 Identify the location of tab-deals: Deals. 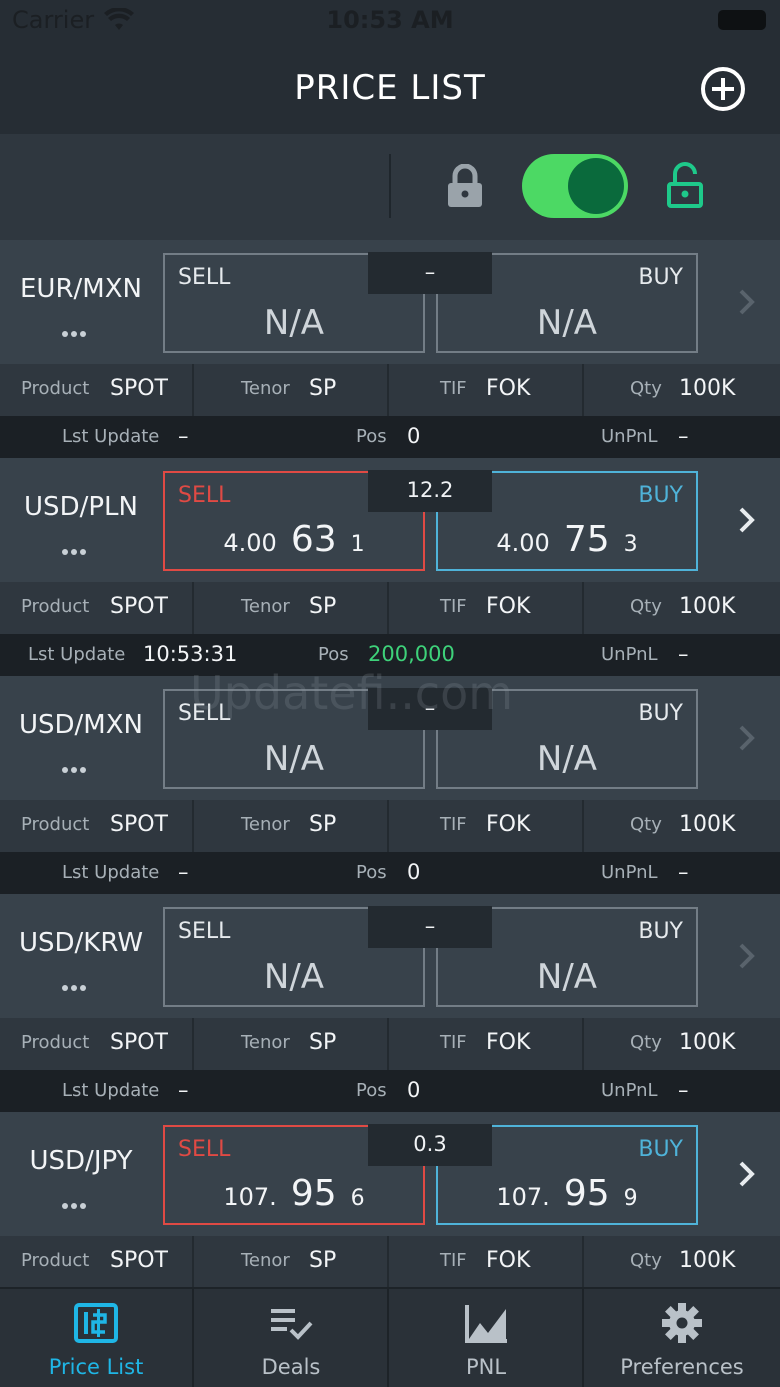
(292, 1338).